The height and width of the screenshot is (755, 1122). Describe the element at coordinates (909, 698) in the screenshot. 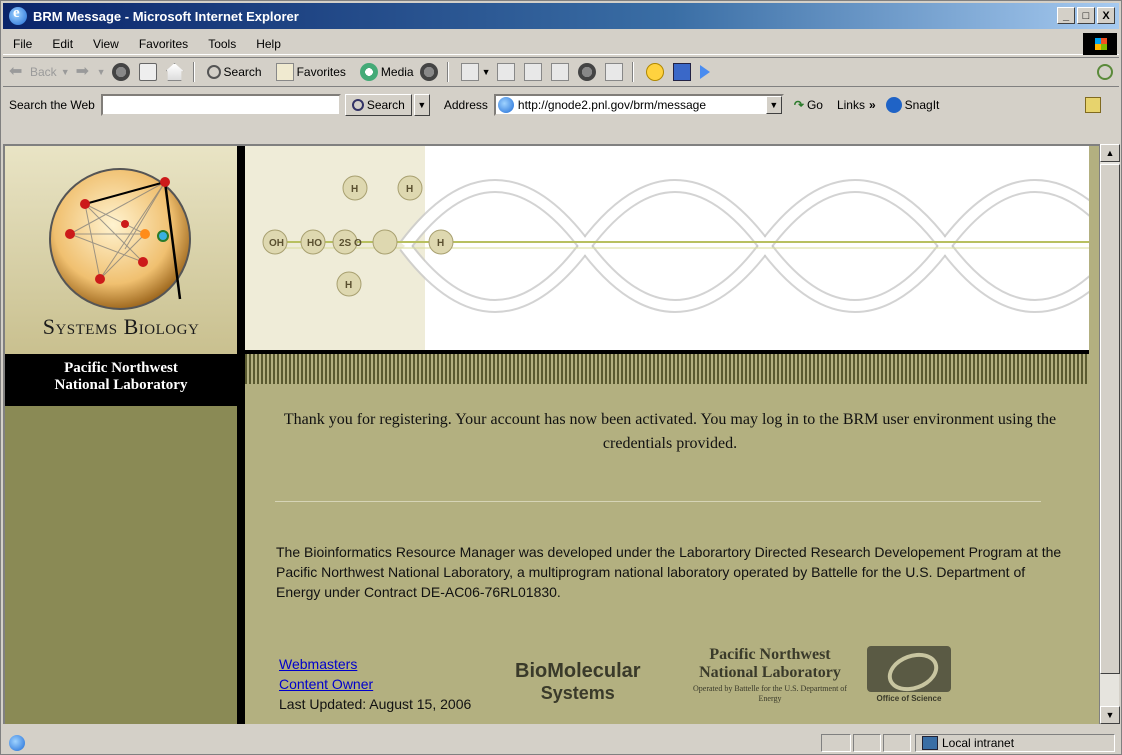

I see `office-of-science-label: Office of Science` at that location.